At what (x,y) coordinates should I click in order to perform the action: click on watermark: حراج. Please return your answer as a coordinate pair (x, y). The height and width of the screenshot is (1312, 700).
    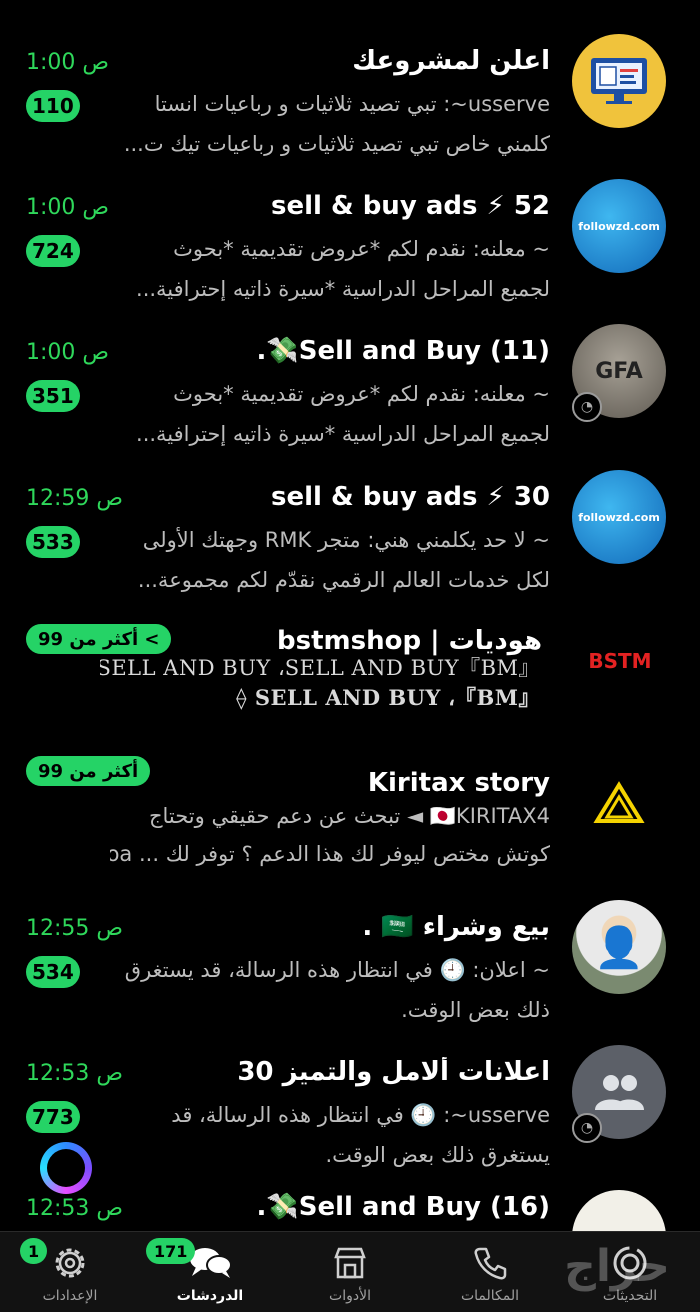
    Looking at the image, I should click on (617, 1266).